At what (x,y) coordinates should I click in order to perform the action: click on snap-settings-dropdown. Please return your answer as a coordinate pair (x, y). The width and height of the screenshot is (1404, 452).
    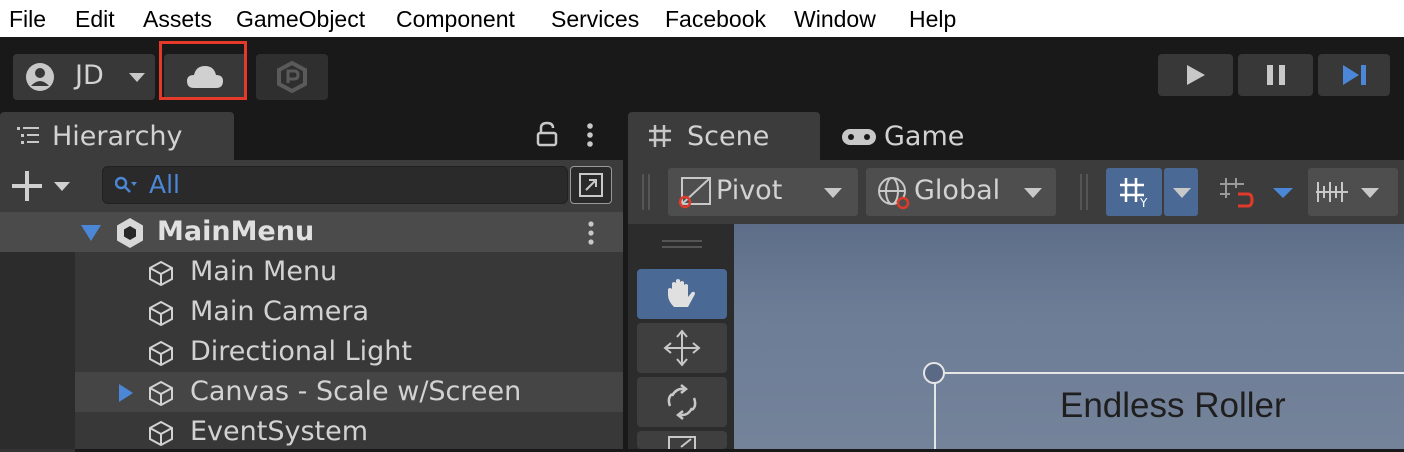
    Looking at the image, I should click on (1353, 192).